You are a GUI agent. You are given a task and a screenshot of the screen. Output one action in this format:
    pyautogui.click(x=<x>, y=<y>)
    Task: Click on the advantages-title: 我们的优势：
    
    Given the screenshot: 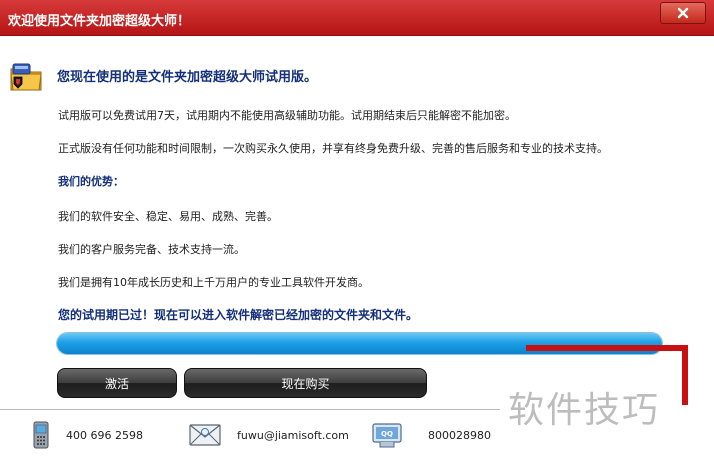 What is the action you would take?
    pyautogui.click(x=91, y=181)
    